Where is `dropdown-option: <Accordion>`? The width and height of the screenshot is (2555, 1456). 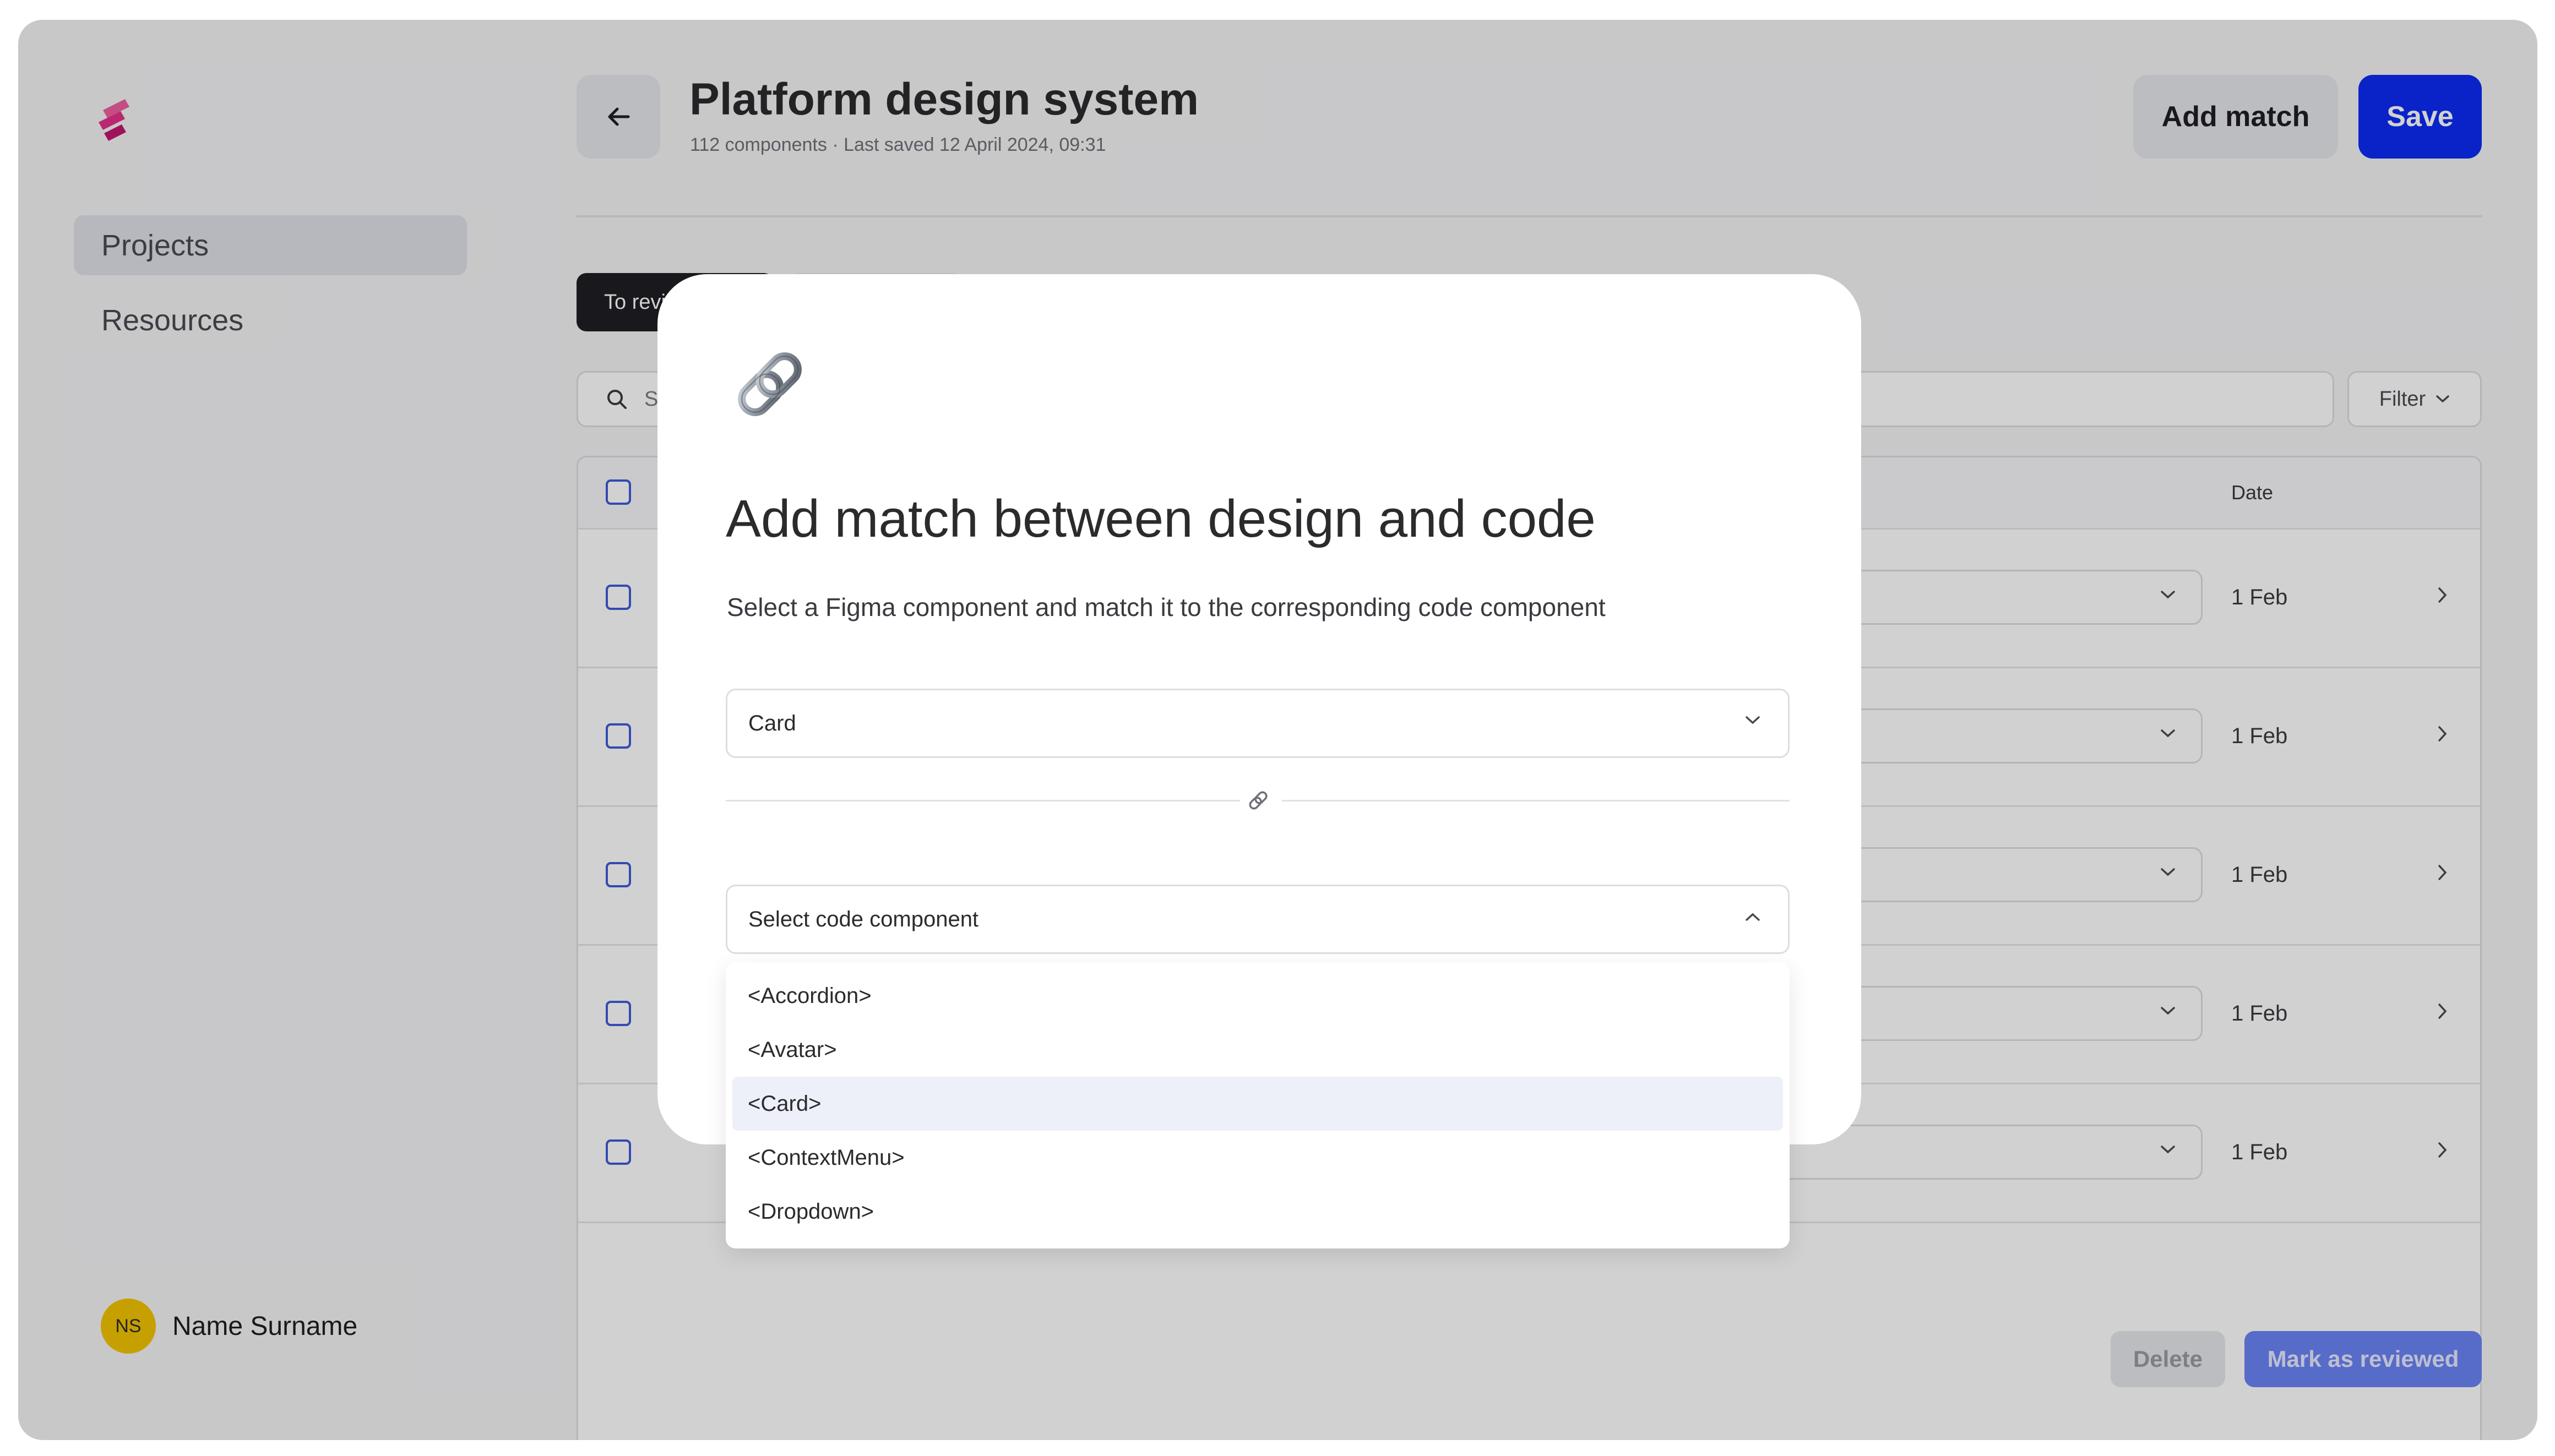 dropdown-option: <Accordion> is located at coordinates (1257, 996).